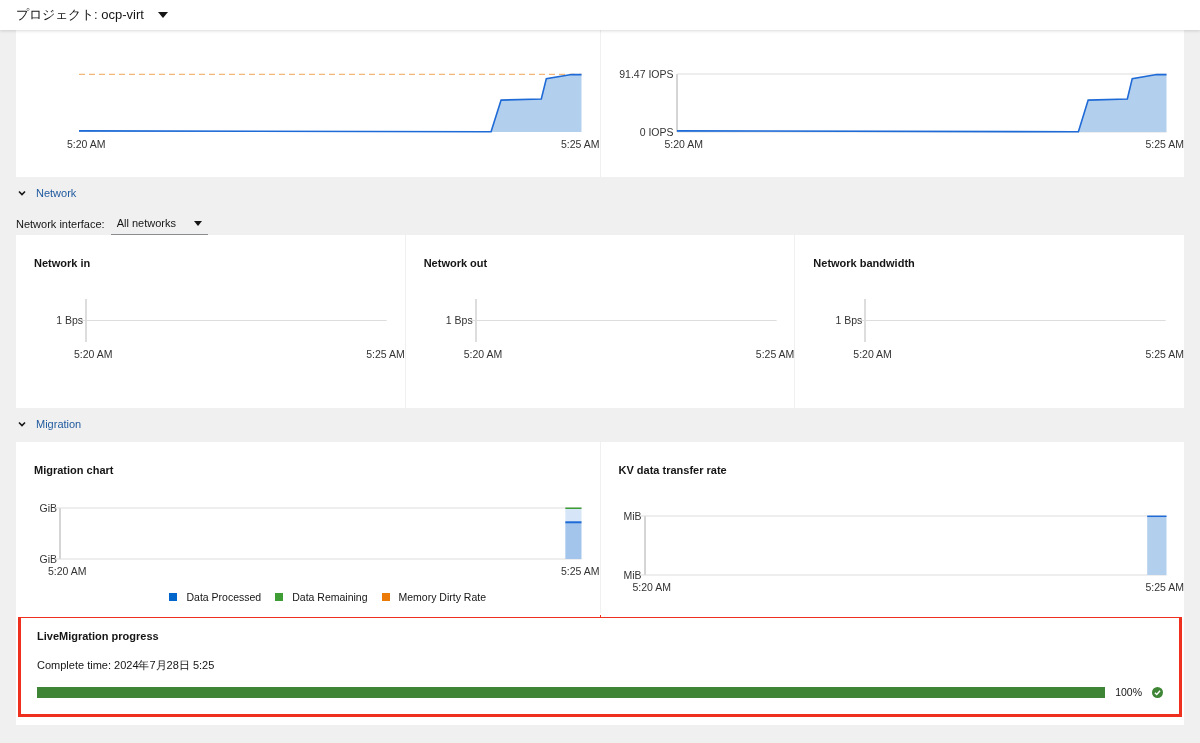 The image size is (1200, 743). I want to click on section-toggle: Migration, so click(50, 424).